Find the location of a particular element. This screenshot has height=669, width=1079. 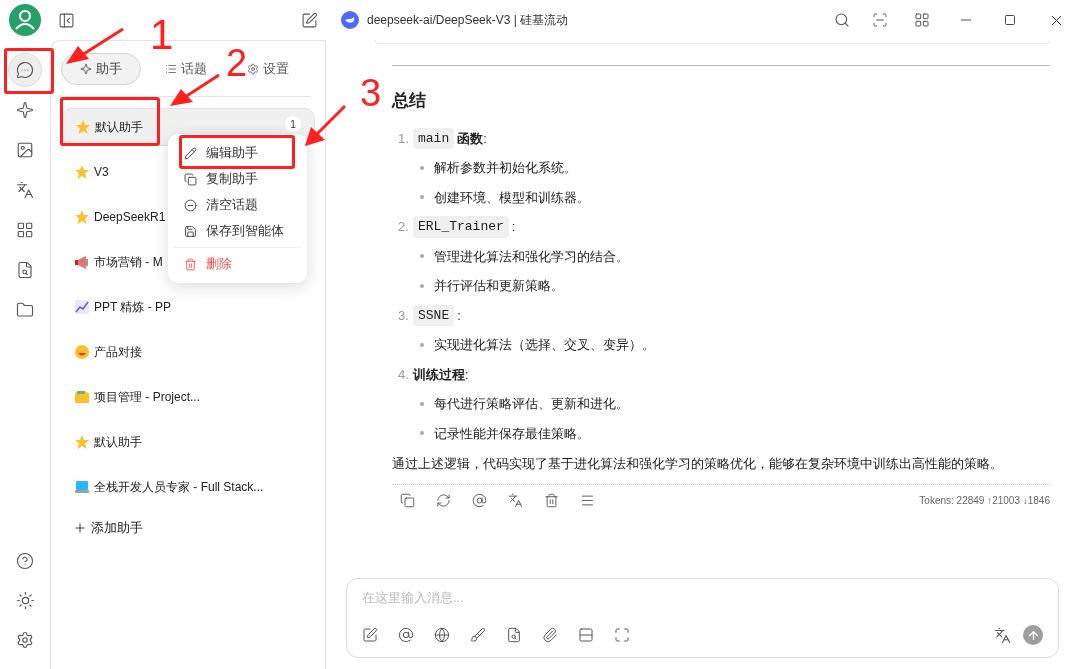

bullet-text: 记录性能并保存最佳策略。 is located at coordinates (512, 433).